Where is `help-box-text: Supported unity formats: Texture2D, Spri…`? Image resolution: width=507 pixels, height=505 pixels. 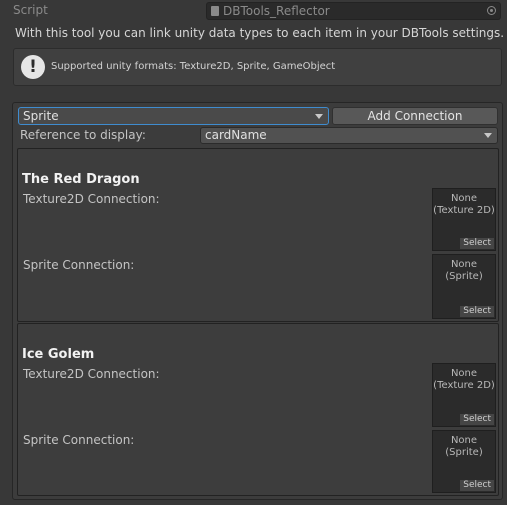
help-box-text: Supported unity formats: Texture2D, Spri… is located at coordinates (193, 66).